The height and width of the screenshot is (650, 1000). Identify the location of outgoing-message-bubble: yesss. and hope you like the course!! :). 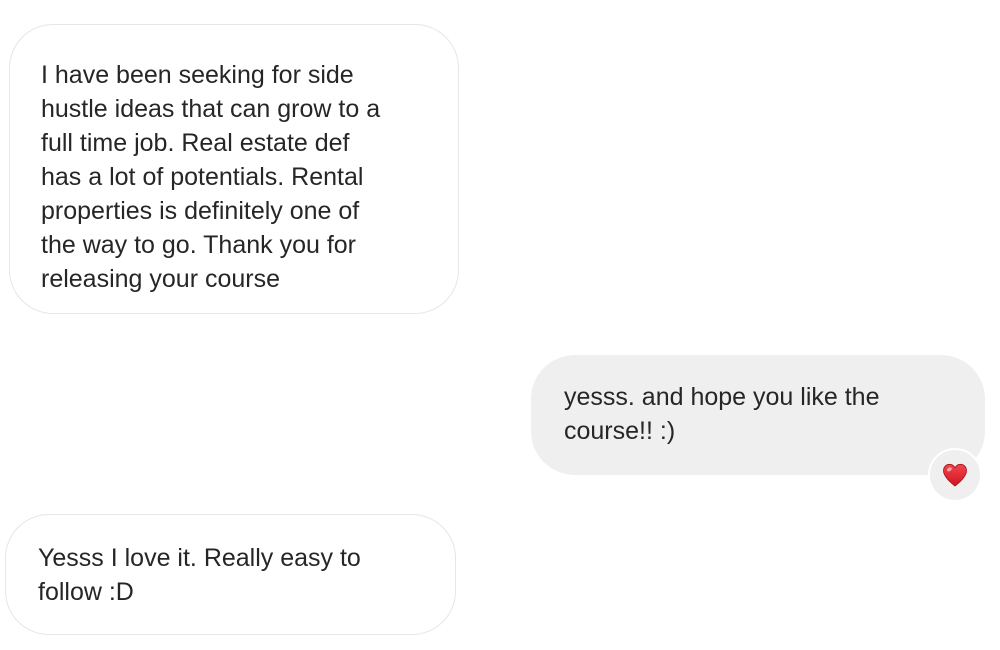
(758, 415).